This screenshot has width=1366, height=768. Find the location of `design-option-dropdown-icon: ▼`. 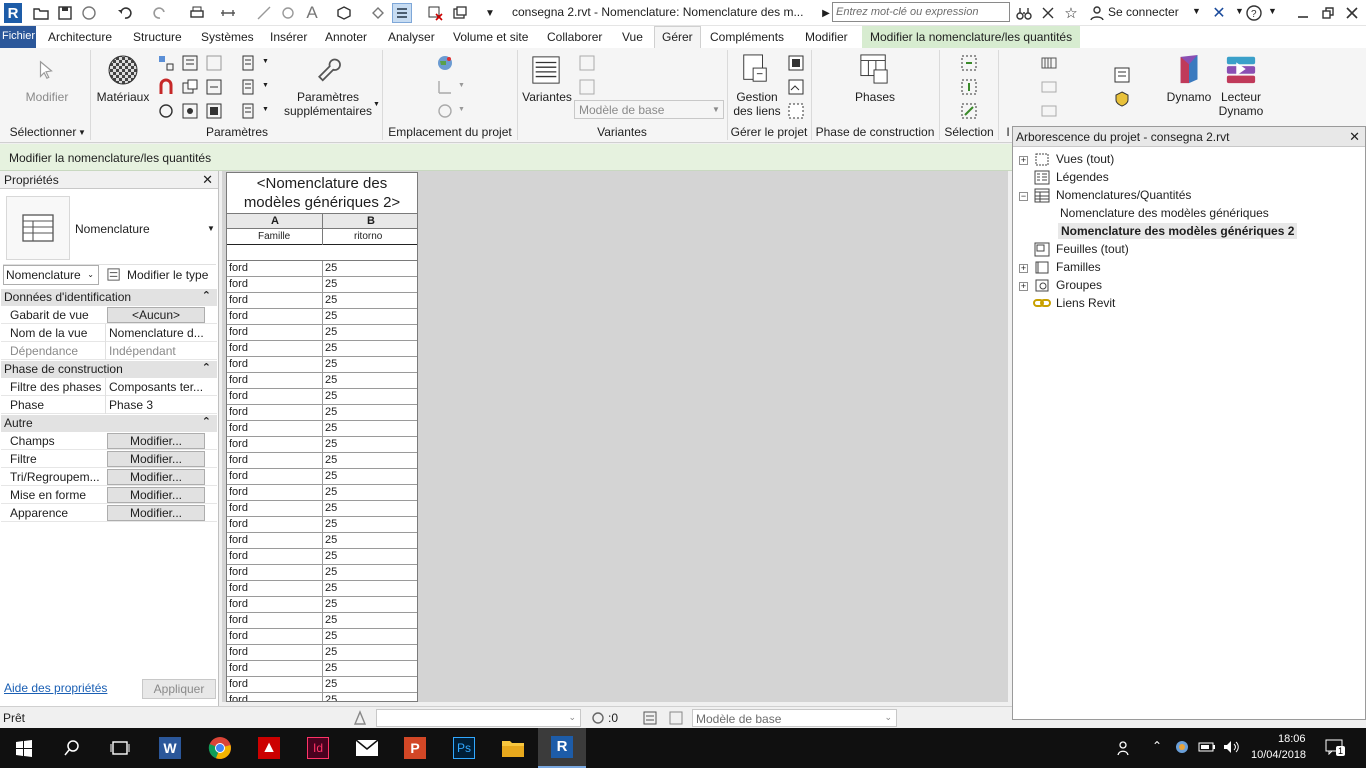

design-option-dropdown-icon: ▼ is located at coordinates (716, 109).